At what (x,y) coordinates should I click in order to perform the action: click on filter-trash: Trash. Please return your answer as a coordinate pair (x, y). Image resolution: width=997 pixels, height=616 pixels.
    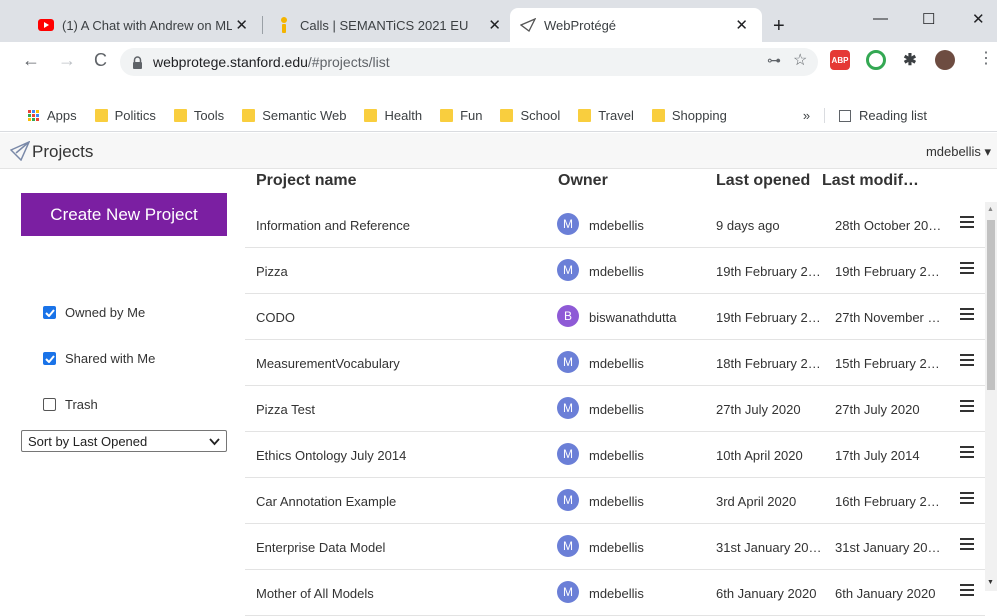
    Looking at the image, I should click on (70, 404).